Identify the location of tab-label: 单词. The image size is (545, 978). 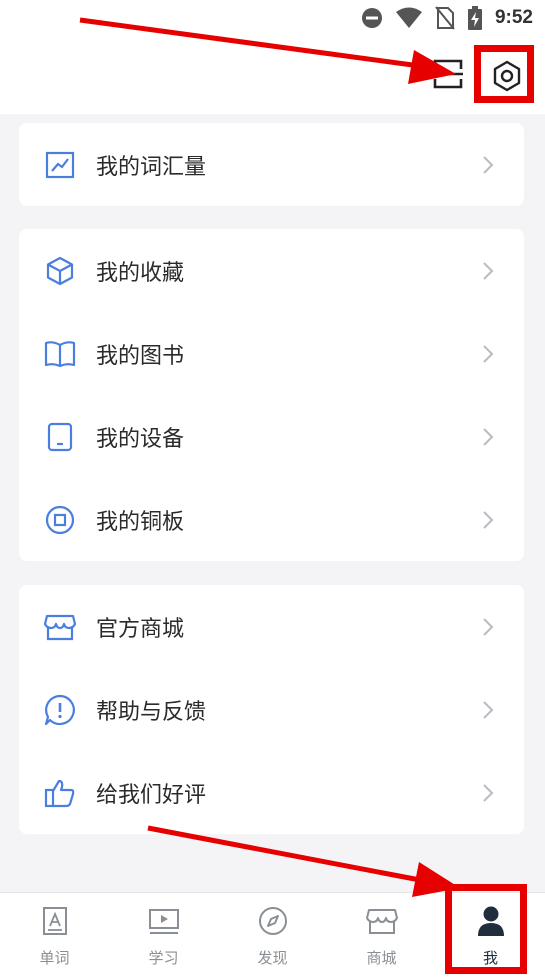
(54, 958).